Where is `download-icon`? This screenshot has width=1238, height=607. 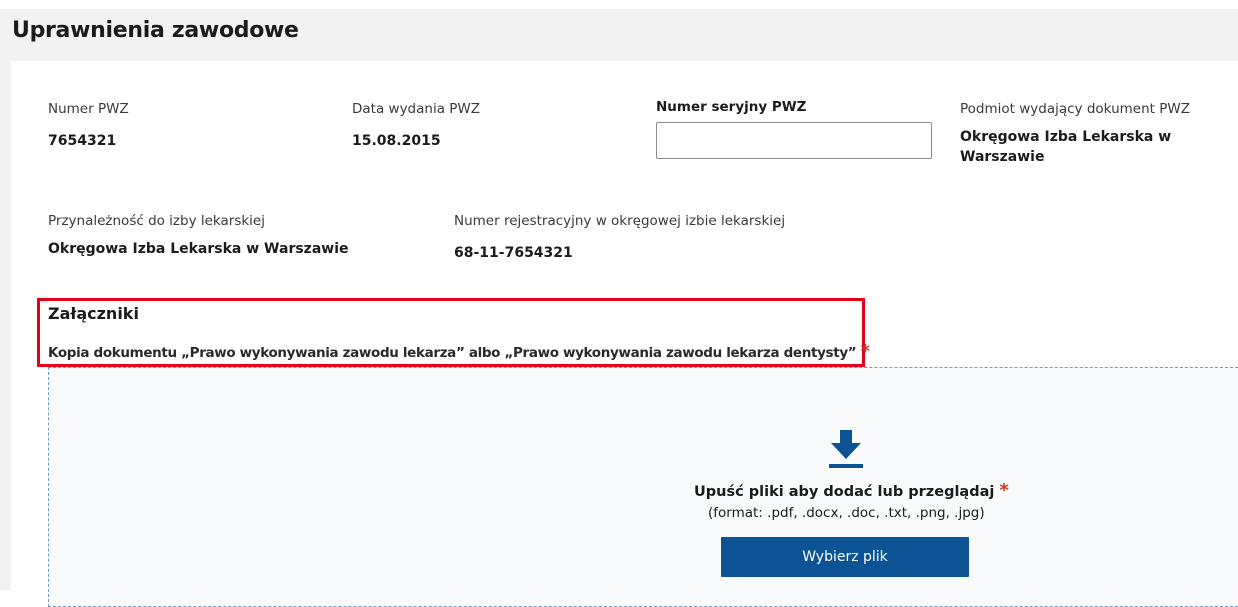
download-icon is located at coordinates (846, 449).